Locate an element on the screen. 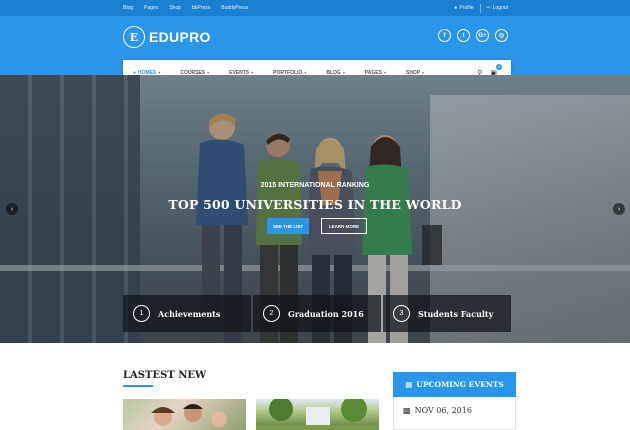  top-link-bbpress: bbPress is located at coordinates (201, 8).